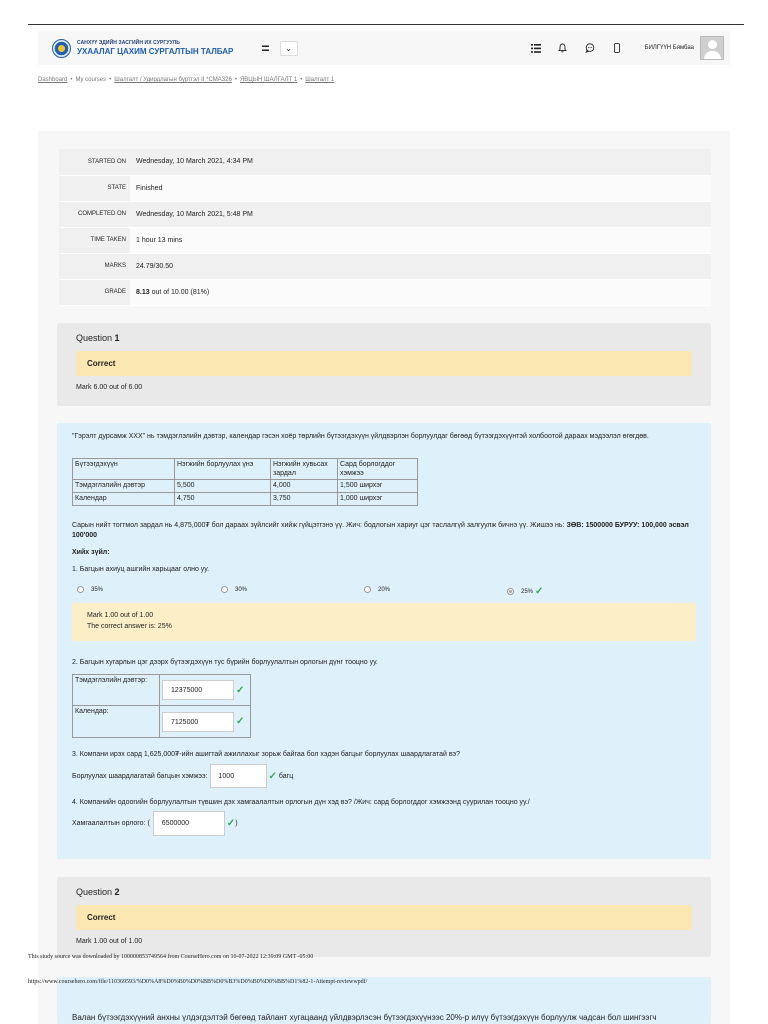  What do you see at coordinates (527, 591) in the screenshot?
I see `option-label: 25%` at bounding box center [527, 591].